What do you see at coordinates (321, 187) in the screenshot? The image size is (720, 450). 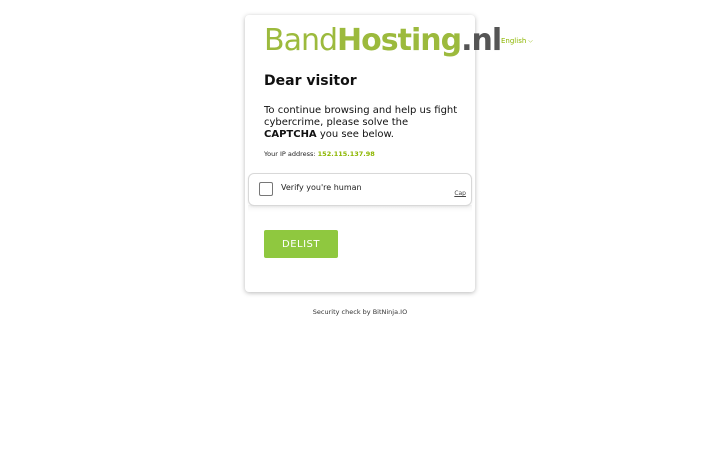 I see `verify-label: Verify you're human` at bounding box center [321, 187].